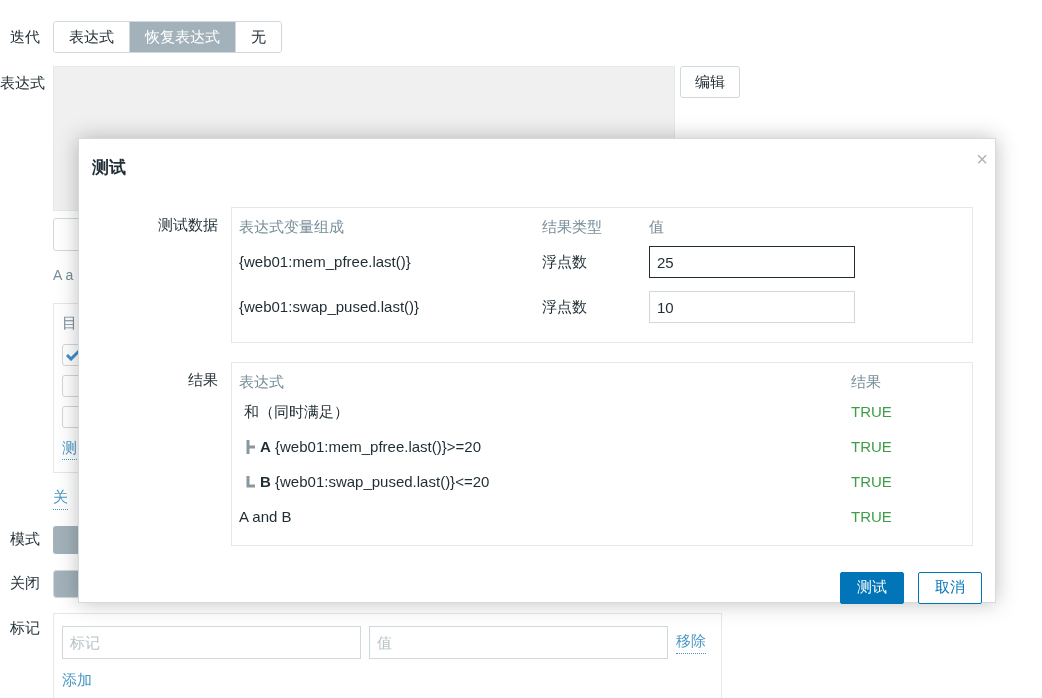 The image size is (1042, 698). I want to click on field-label: 结果, so click(203, 379).